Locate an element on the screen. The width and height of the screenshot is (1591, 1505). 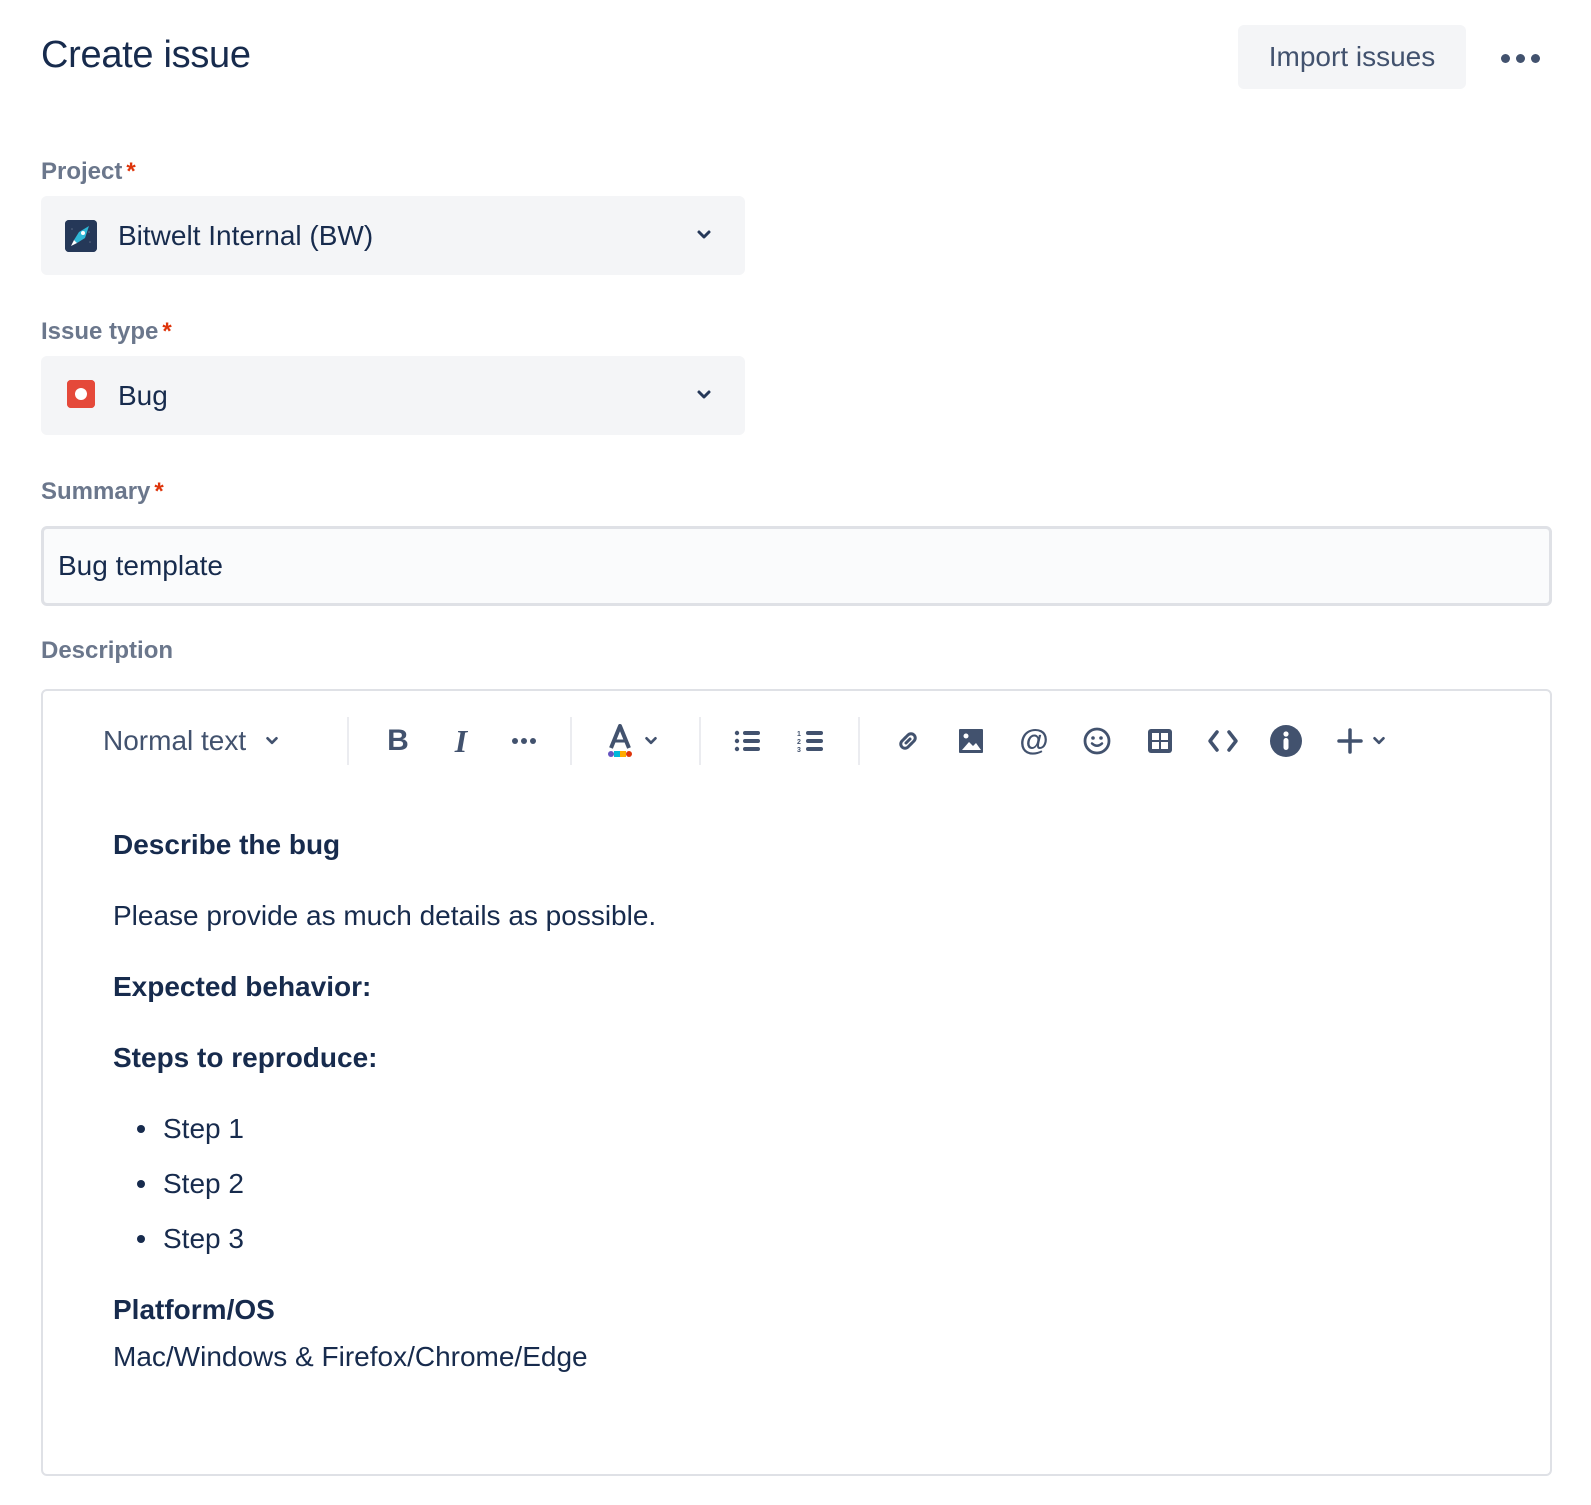
bullet-list-button is located at coordinates (747, 741).